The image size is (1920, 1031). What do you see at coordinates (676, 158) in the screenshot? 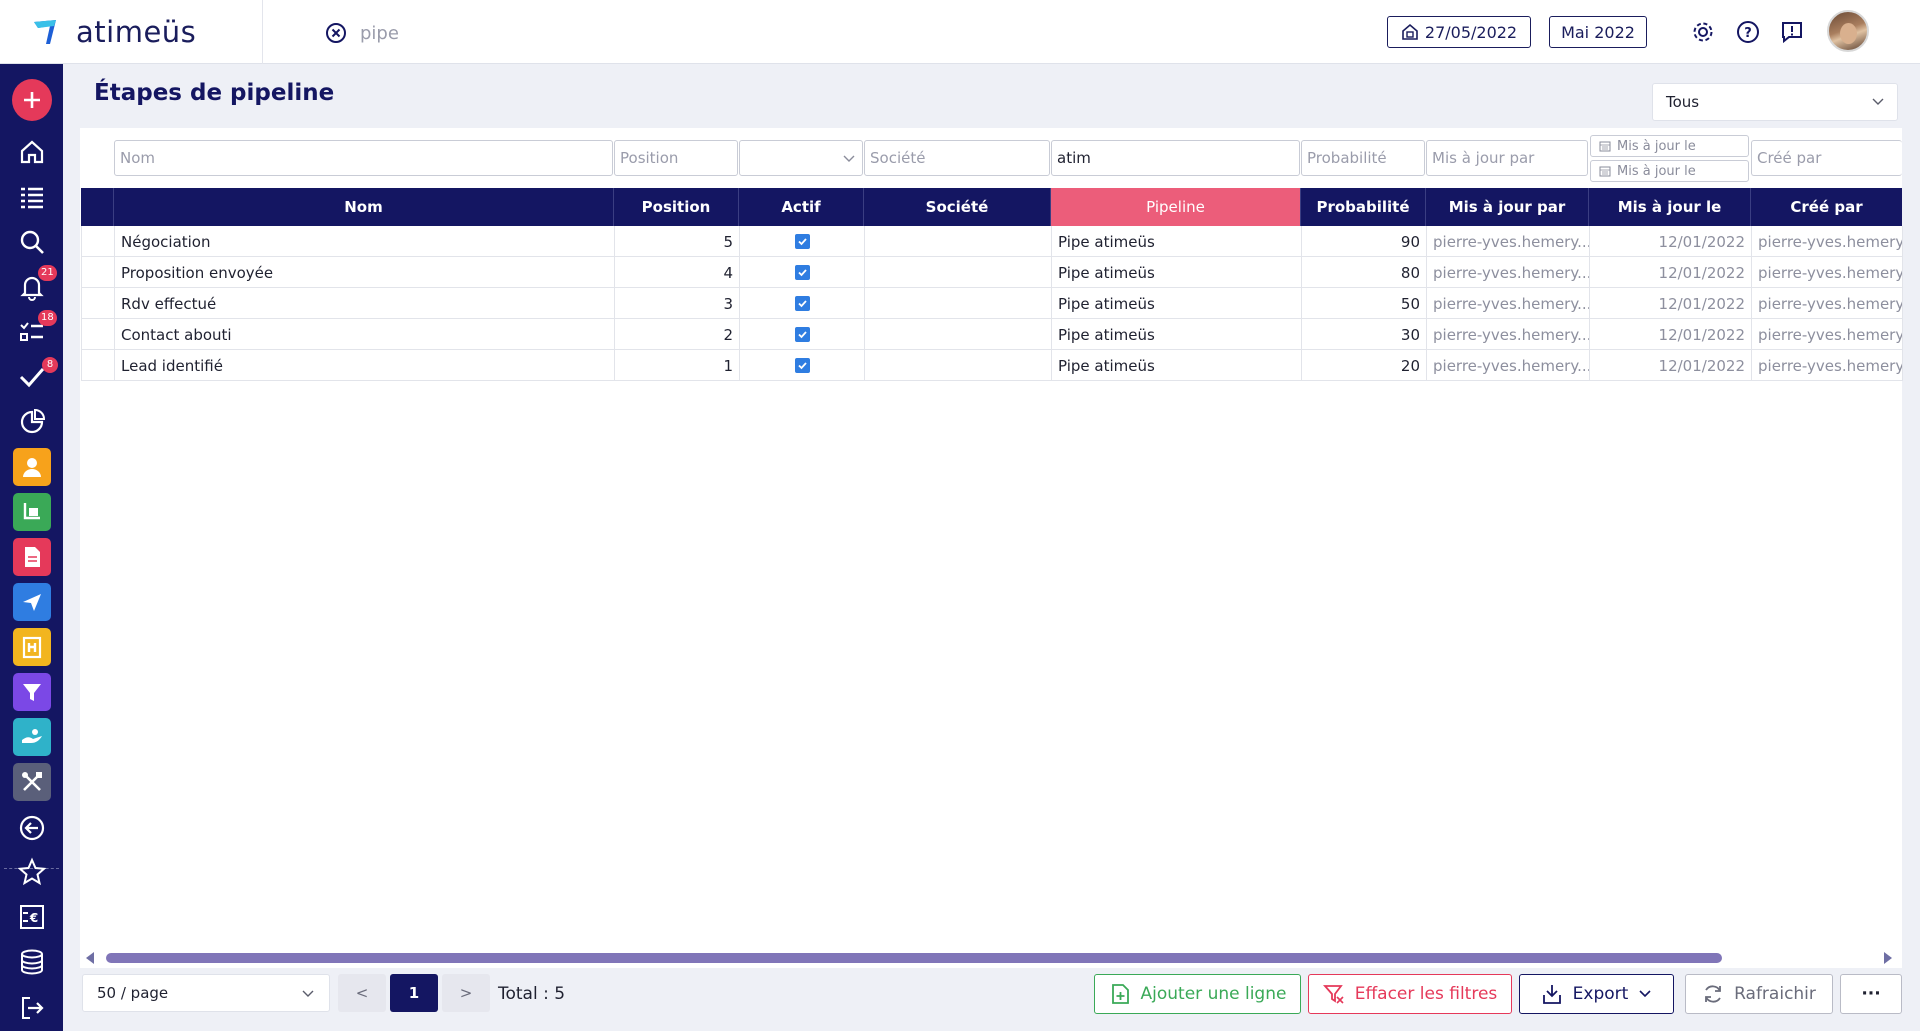
I see `filter-position: Position` at bounding box center [676, 158].